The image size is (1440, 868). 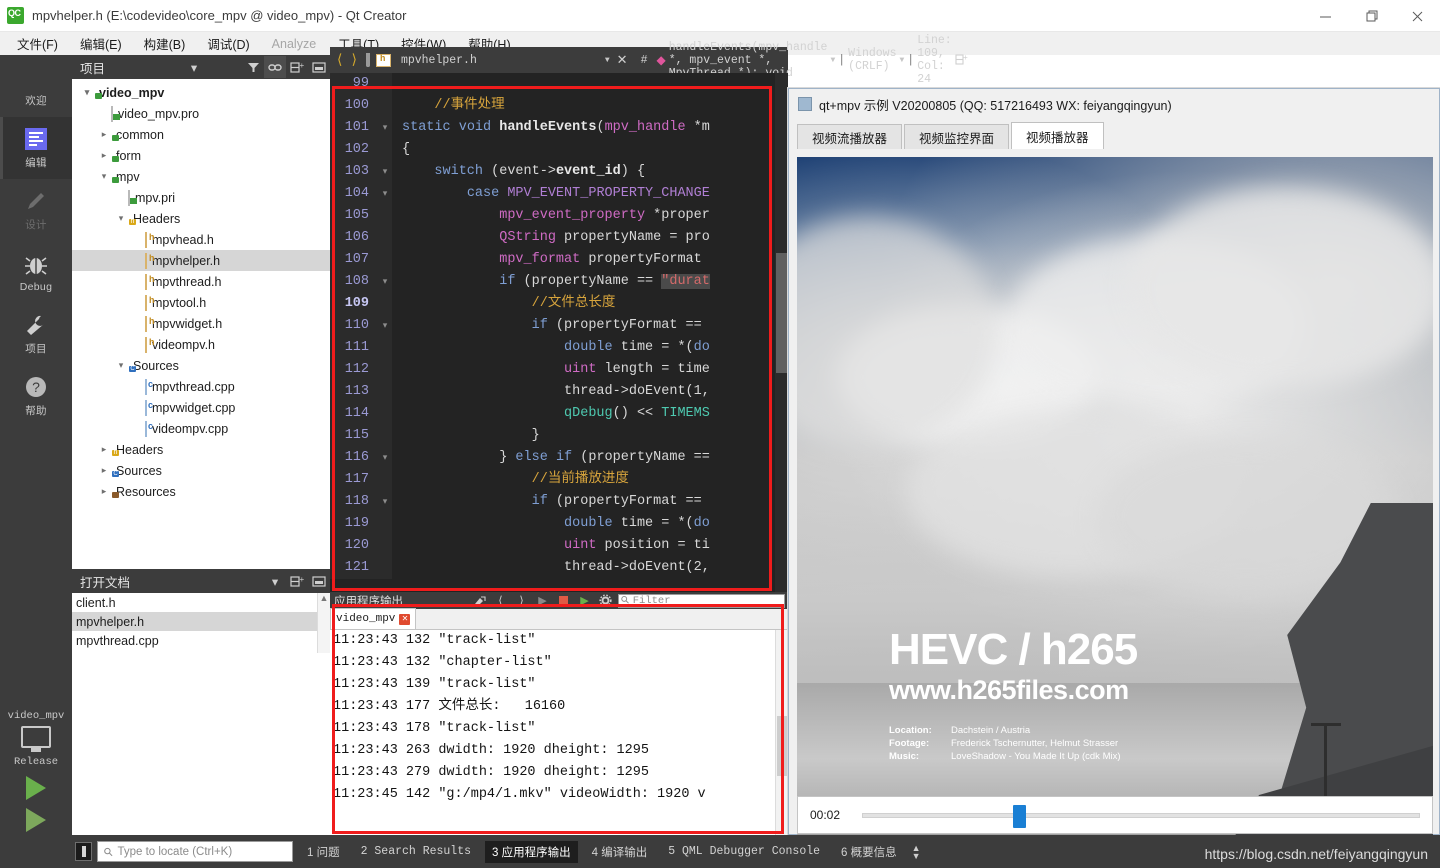 What do you see at coordinates (620, 852) in the screenshot?
I see `status-pane-button-3: 4 编译输出` at bounding box center [620, 852].